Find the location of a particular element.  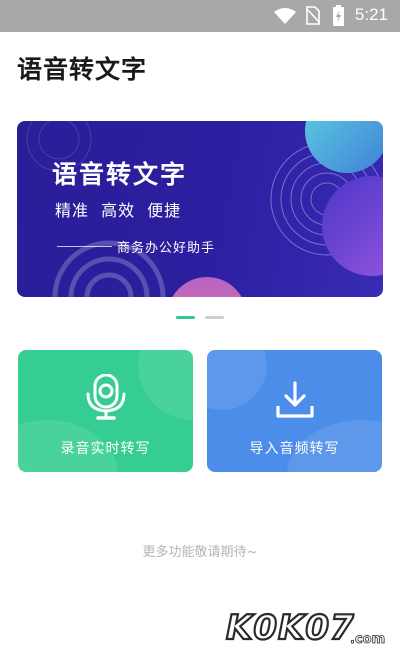

banner-pager is located at coordinates (200, 318).